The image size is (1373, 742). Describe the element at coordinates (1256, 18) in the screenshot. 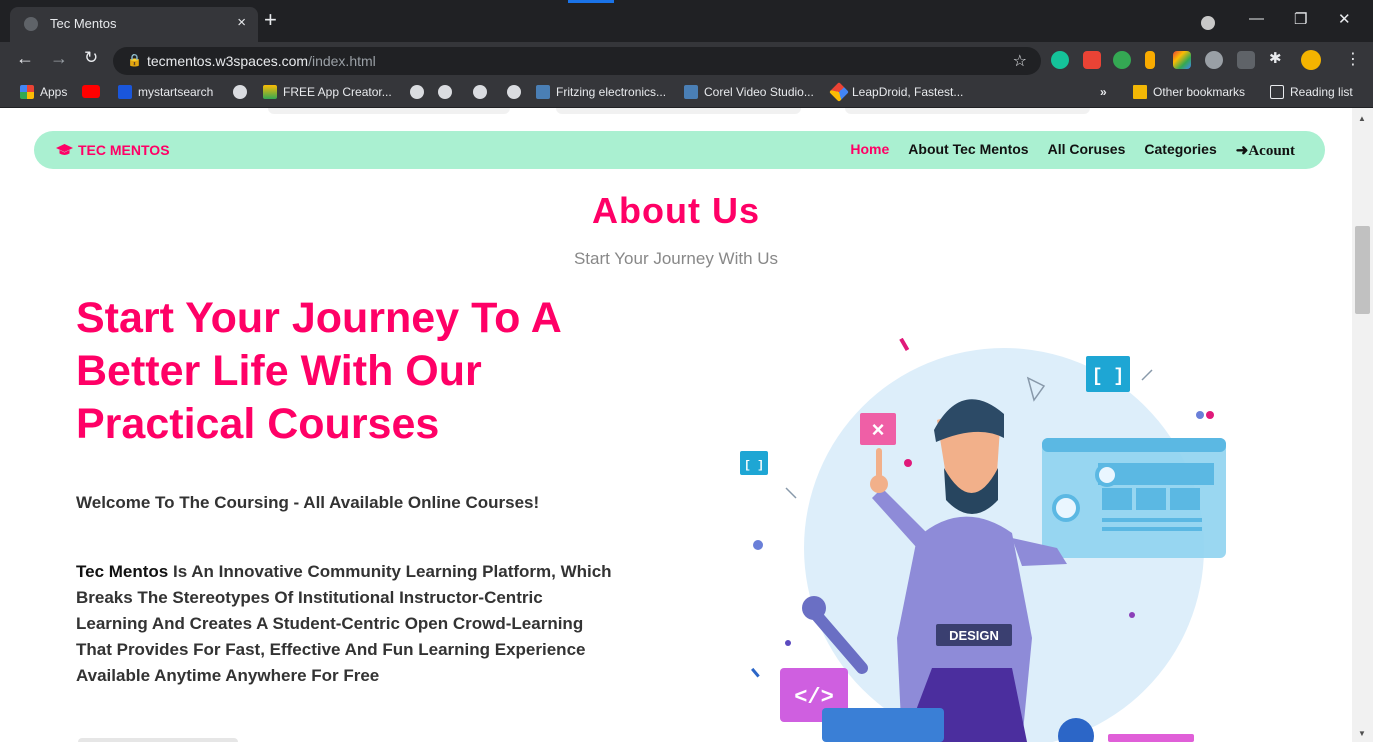

I see `minimize-icon: —` at that location.